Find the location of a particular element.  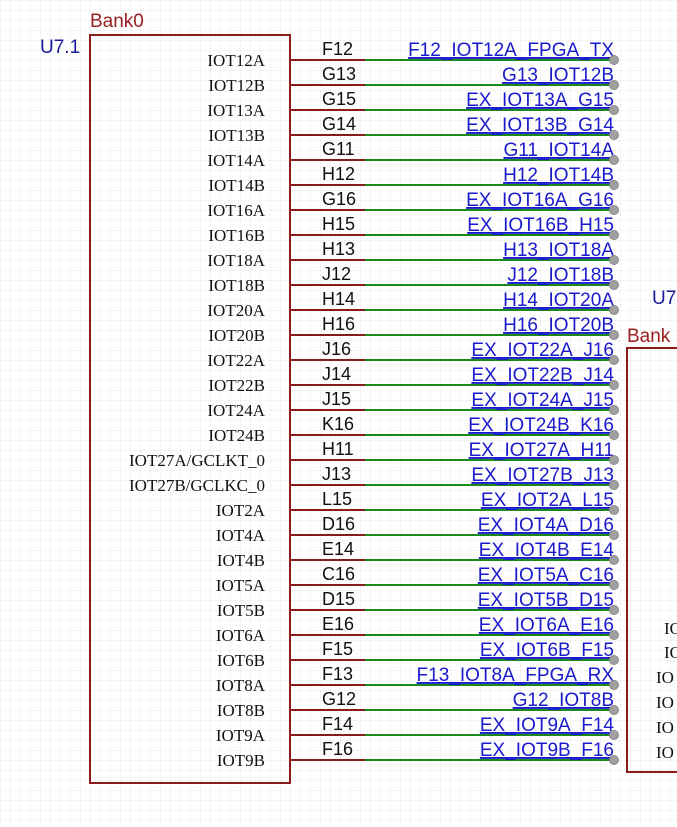

net-label: EX_IOT24A_J15 is located at coordinates (542, 400).